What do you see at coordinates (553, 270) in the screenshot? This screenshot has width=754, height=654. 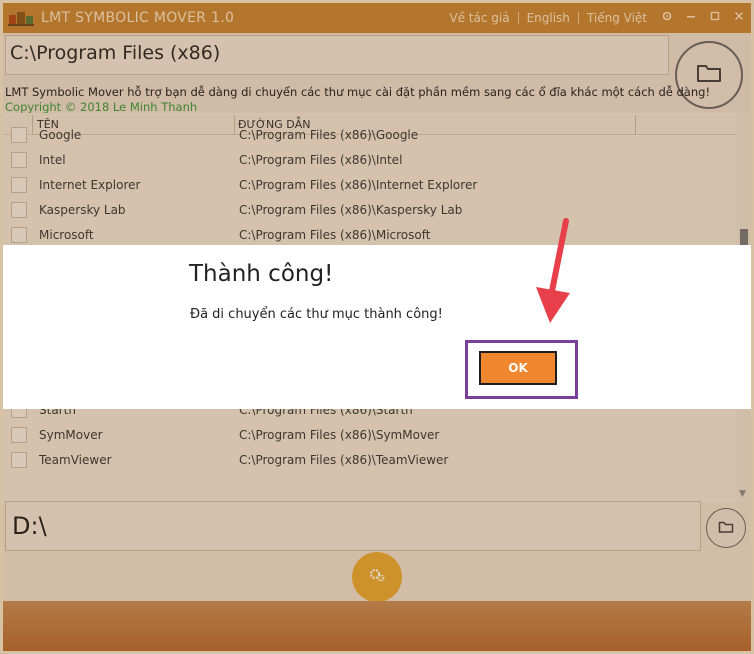 I see `red-arrow-annotation` at bounding box center [553, 270].